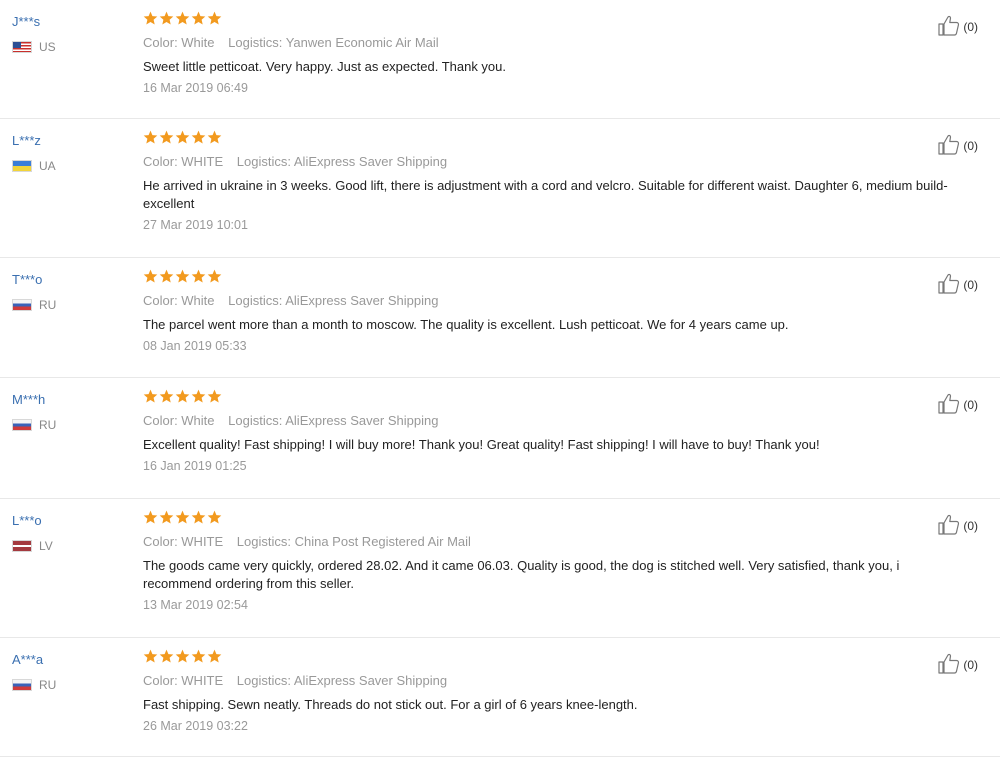 This screenshot has width=1000, height=758. I want to click on review-date: 16 Jan 2019 01:25, so click(195, 466).